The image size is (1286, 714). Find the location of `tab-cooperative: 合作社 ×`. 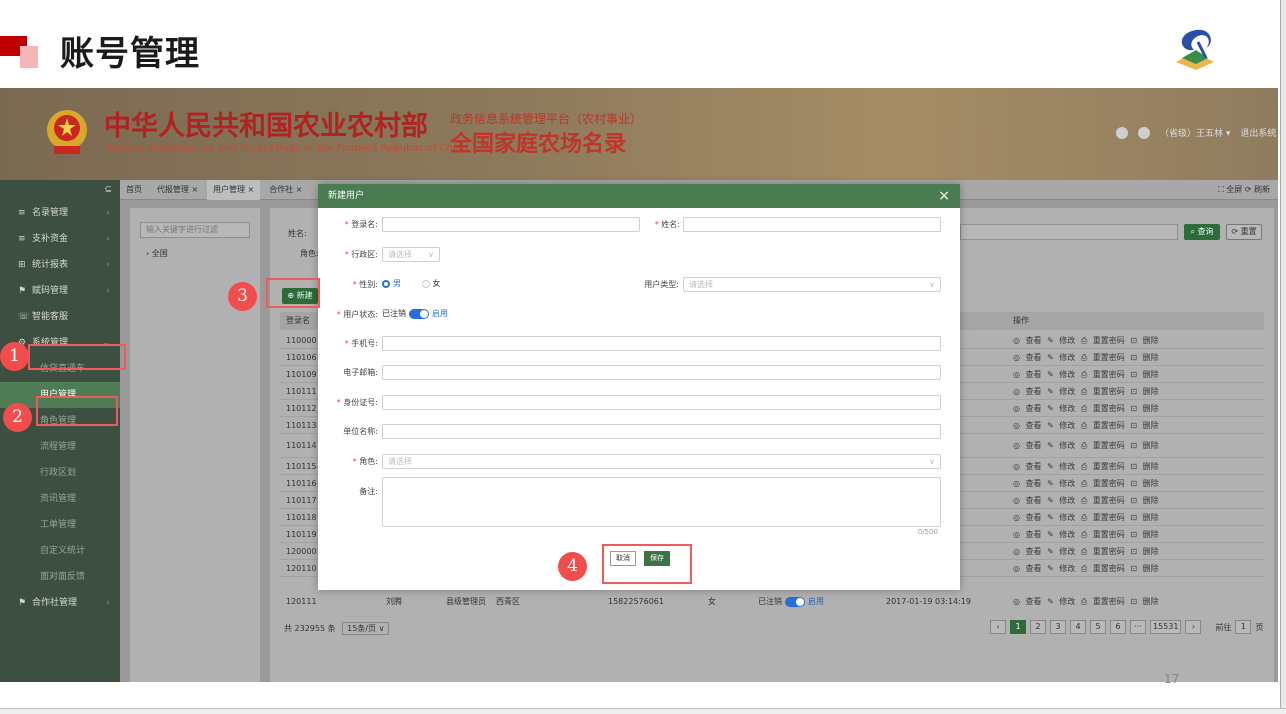

tab-cooperative: 合作社 × is located at coordinates (285, 190).